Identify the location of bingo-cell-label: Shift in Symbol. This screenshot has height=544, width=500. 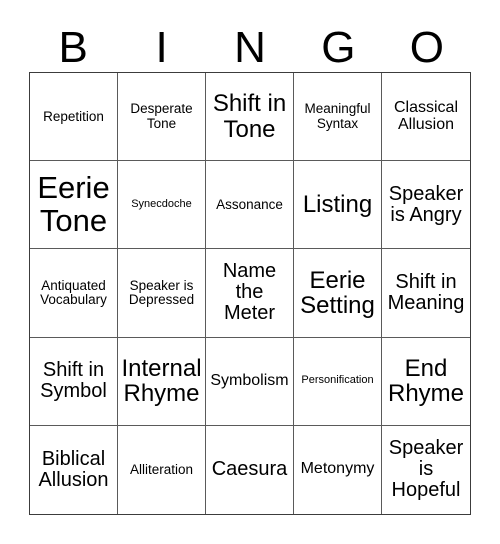
(73, 381).